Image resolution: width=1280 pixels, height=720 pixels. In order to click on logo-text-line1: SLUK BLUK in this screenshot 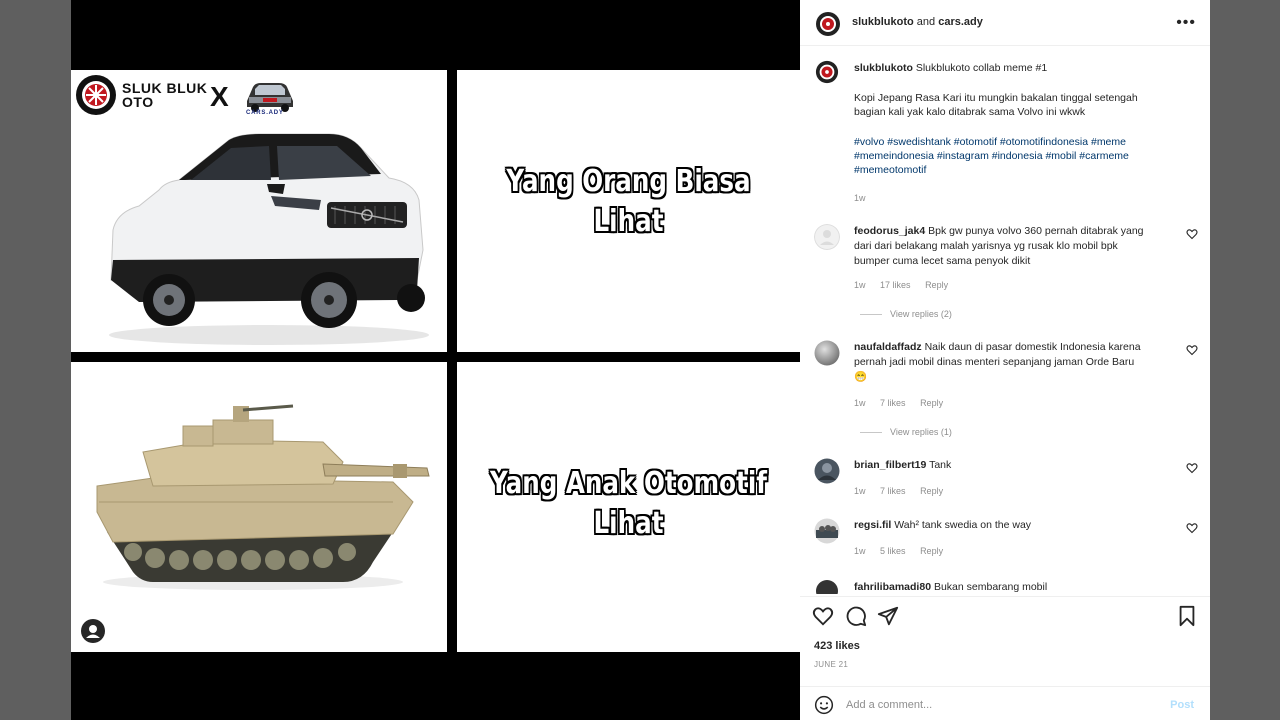, I will do `click(165, 88)`.